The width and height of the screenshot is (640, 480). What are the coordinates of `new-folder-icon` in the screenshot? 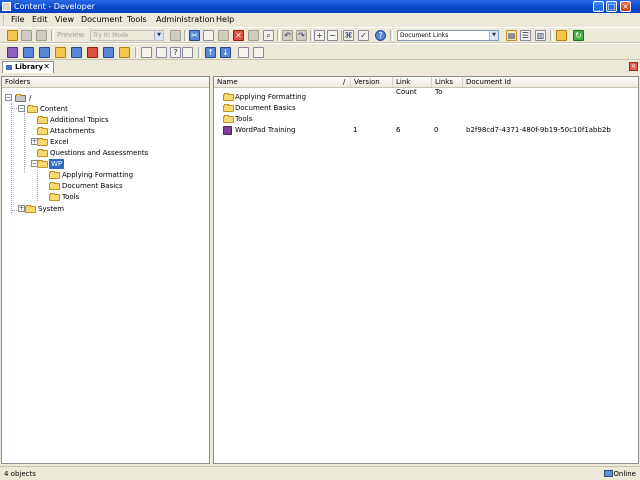 It's located at (12, 35).